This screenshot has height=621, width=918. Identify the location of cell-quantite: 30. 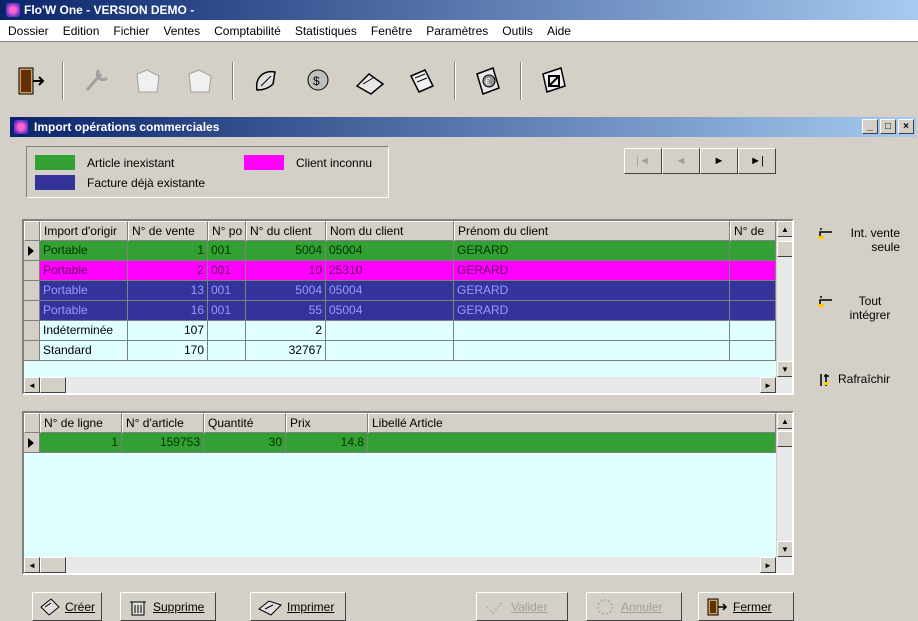
(245, 443).